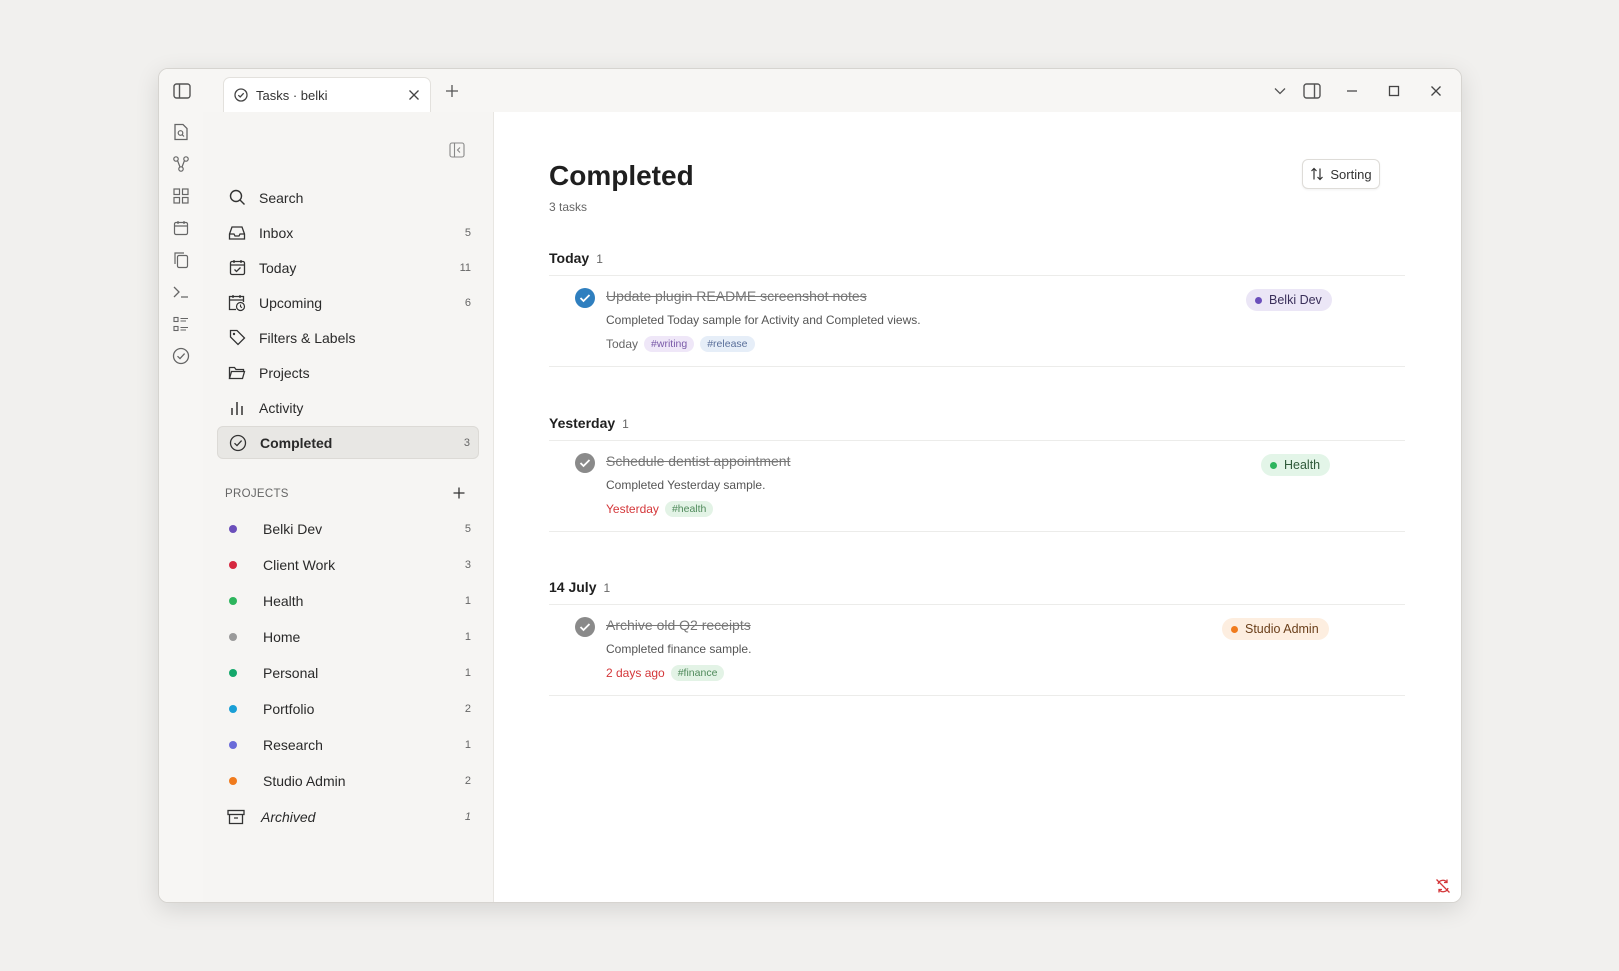  What do you see at coordinates (467, 302) in the screenshot?
I see `nav-count: 6` at bounding box center [467, 302].